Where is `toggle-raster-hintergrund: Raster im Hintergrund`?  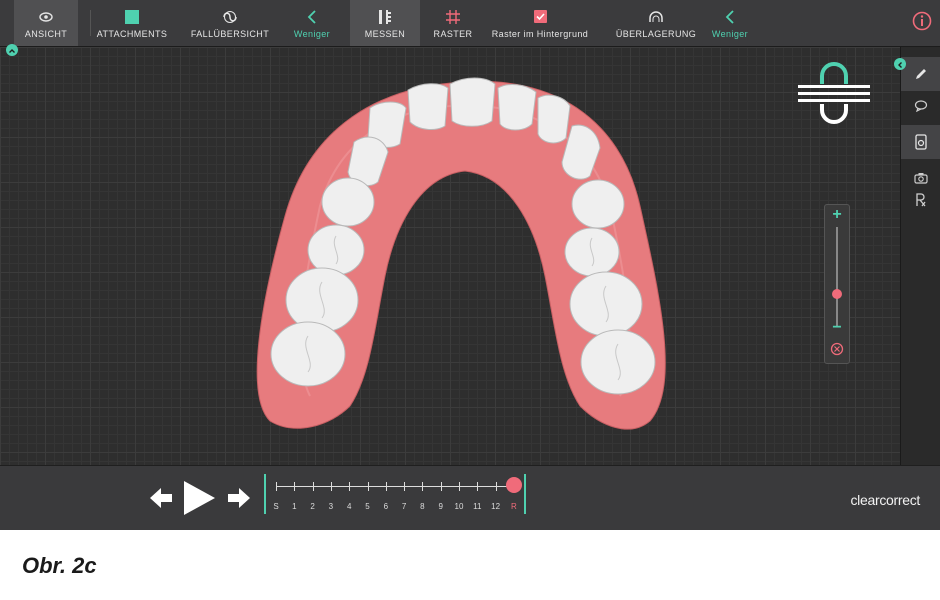
toggle-raster-hintergrund: Raster im Hintergrund is located at coordinates (540, 23).